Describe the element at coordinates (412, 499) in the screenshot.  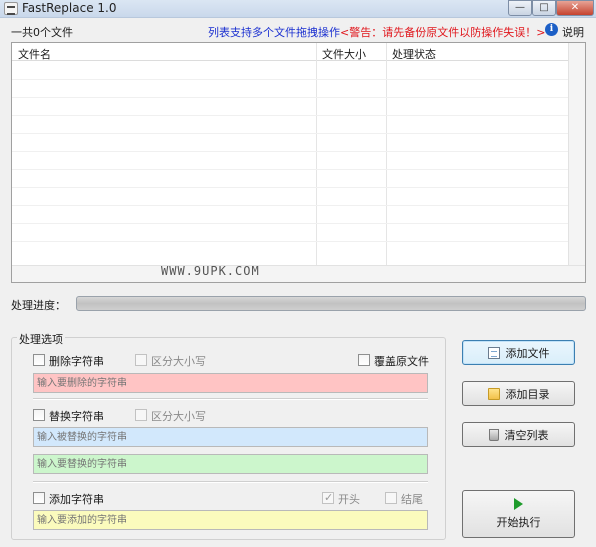
I see `append-label: 结尾` at that location.